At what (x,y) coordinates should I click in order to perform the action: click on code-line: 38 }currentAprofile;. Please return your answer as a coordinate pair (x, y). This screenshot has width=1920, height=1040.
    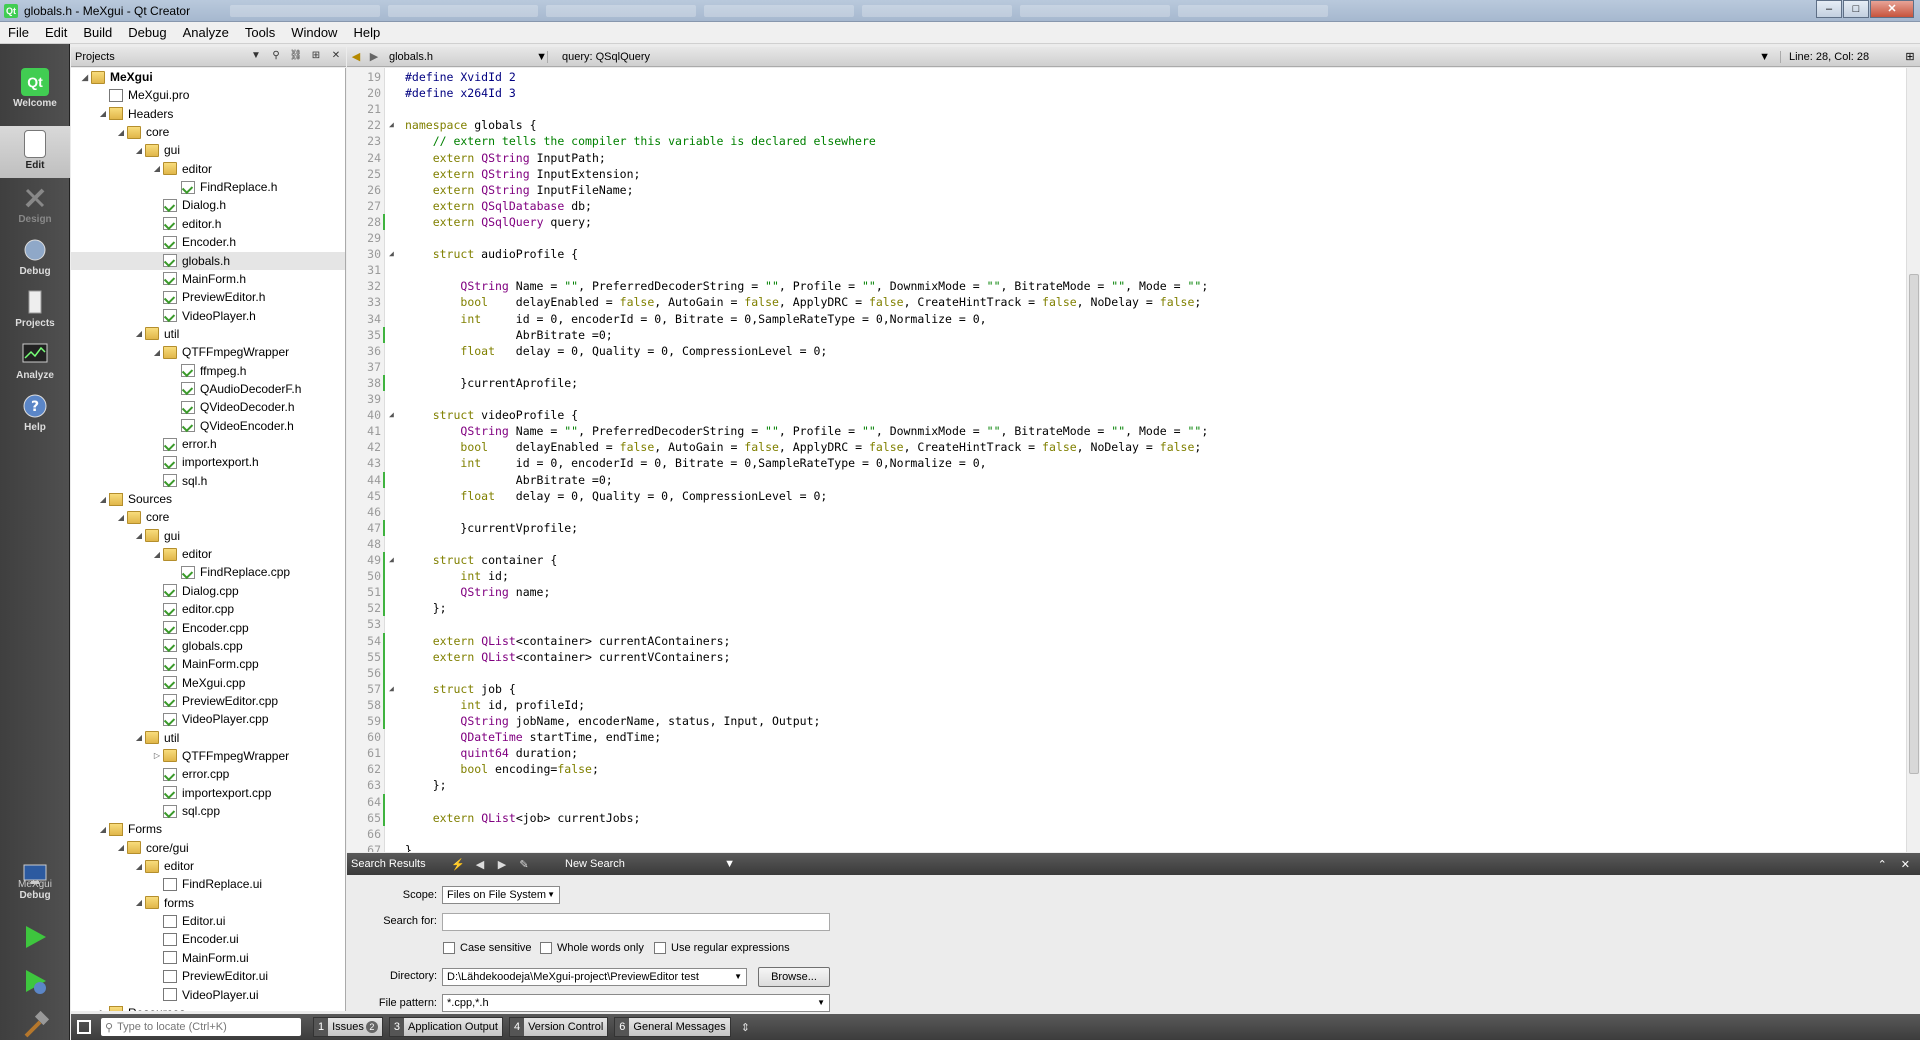
    Looking at the image, I should click on (1122, 382).